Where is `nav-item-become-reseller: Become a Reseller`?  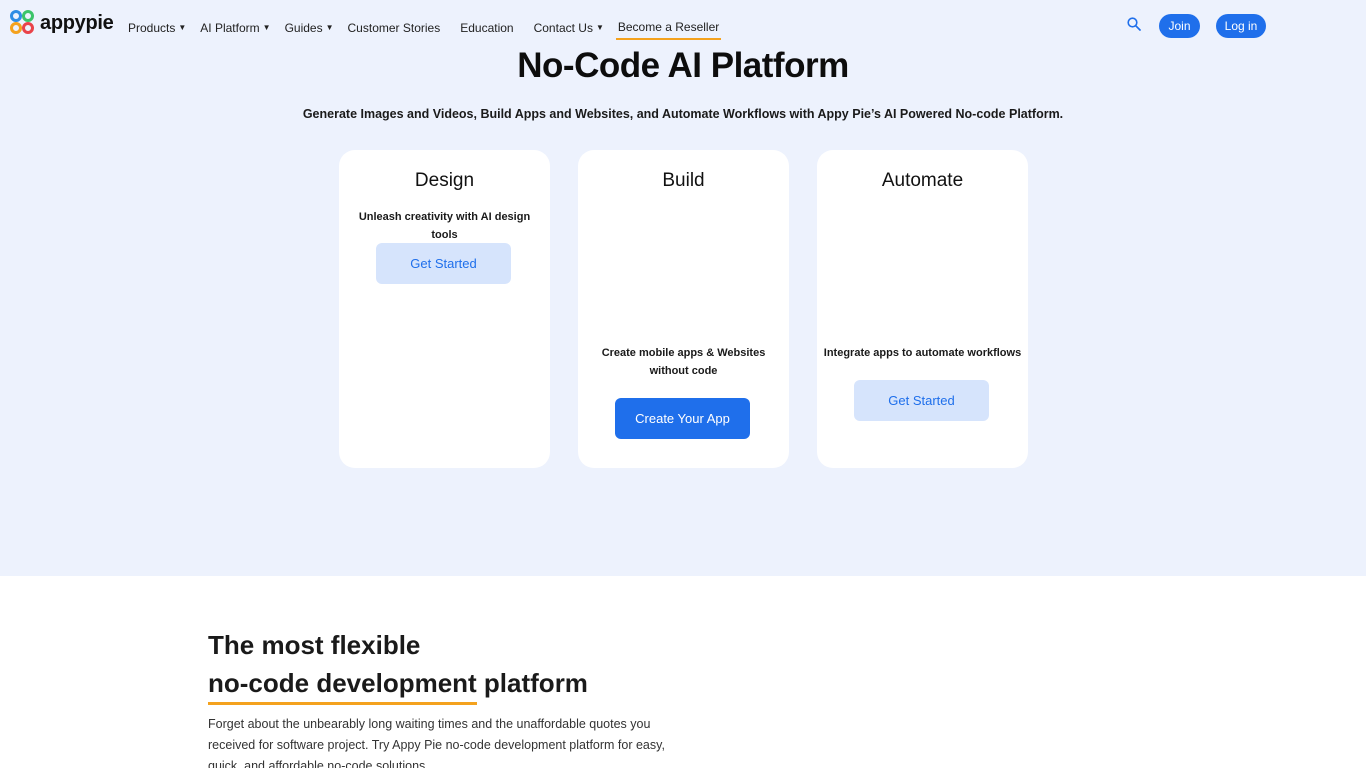
nav-item-become-reseller: Become a Reseller is located at coordinates (668, 30).